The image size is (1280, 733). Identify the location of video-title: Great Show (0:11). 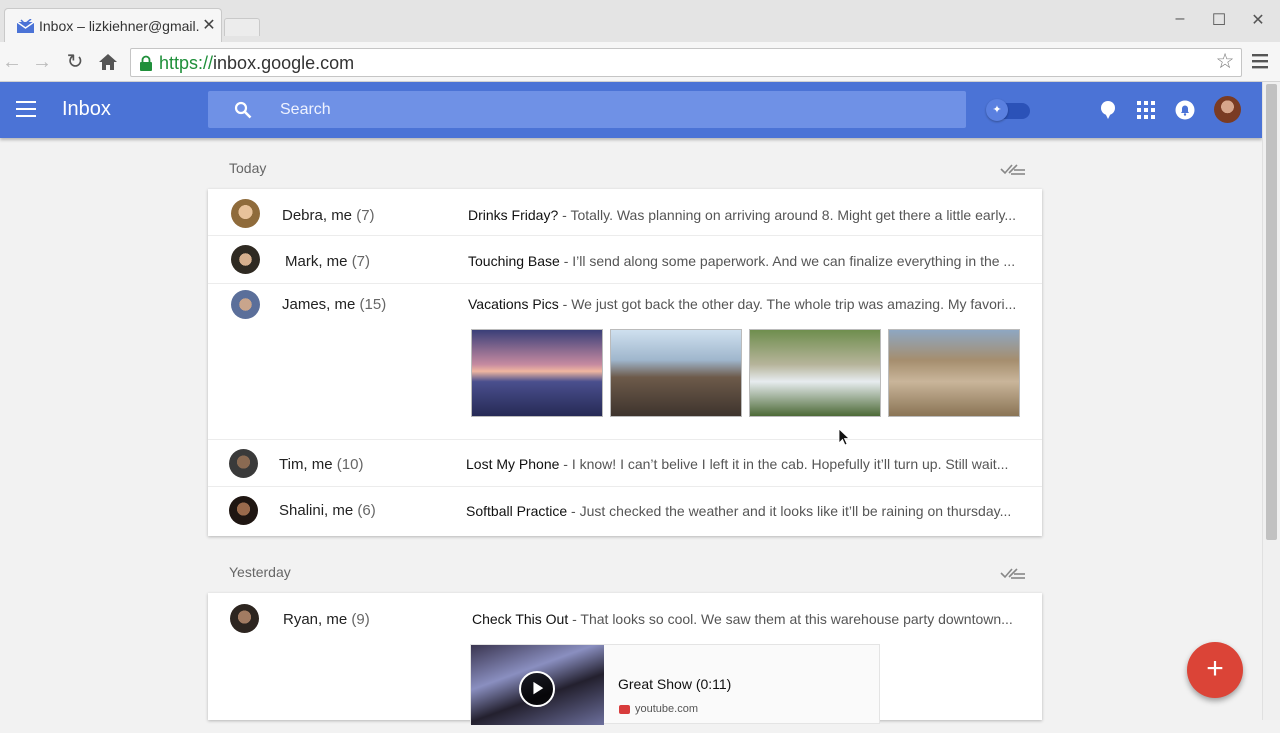
(675, 684).